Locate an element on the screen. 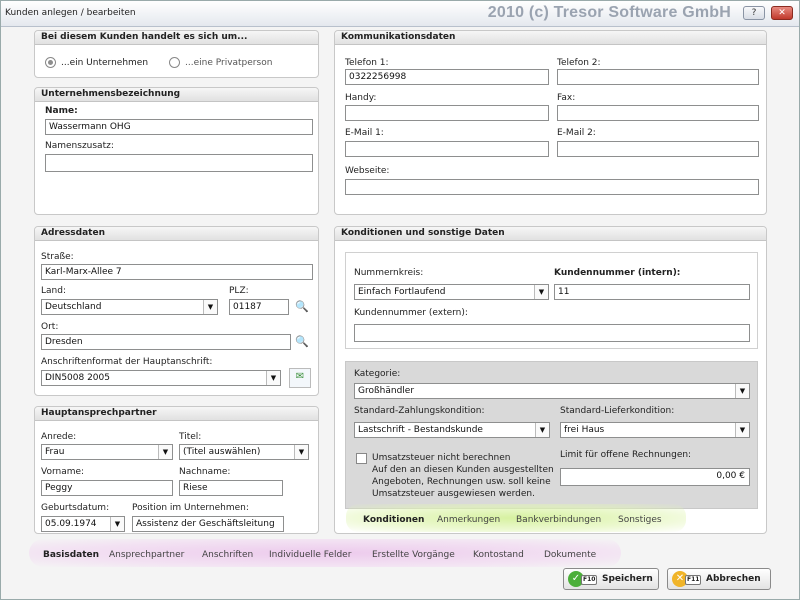 The height and width of the screenshot is (600, 800). save-button: ✓ F10 Speichern is located at coordinates (611, 579).